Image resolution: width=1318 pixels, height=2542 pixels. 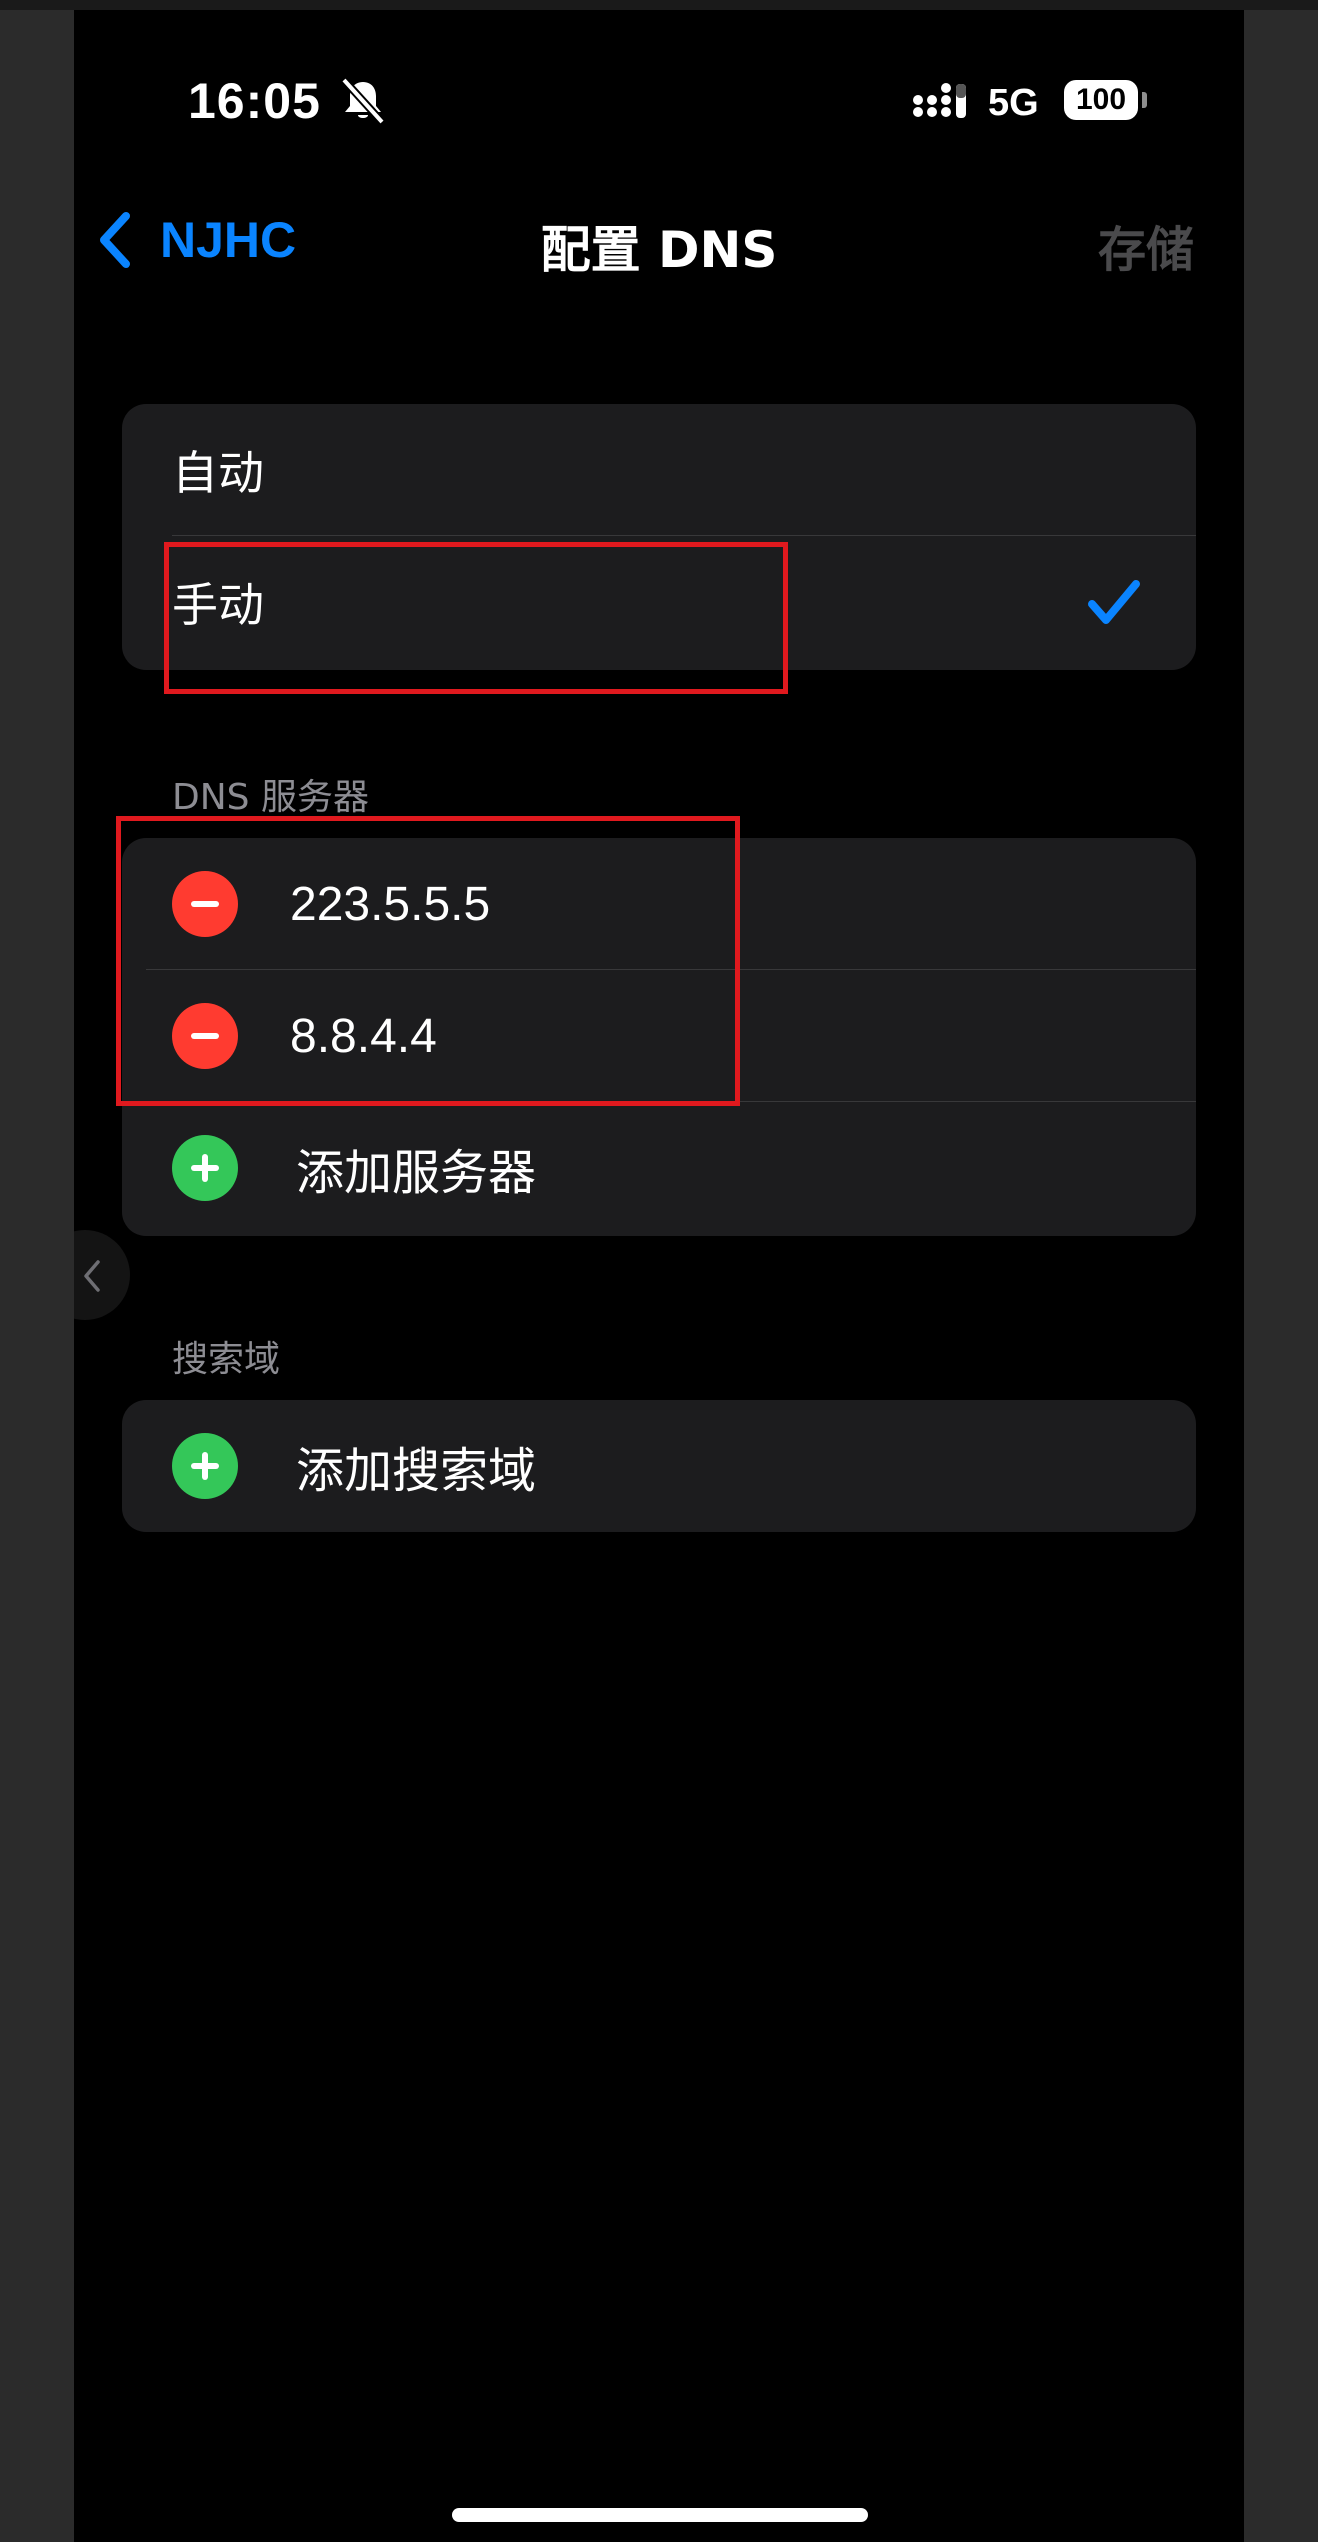 I want to click on search-domains-group: 添加搜索域, so click(x=659, y=1466).